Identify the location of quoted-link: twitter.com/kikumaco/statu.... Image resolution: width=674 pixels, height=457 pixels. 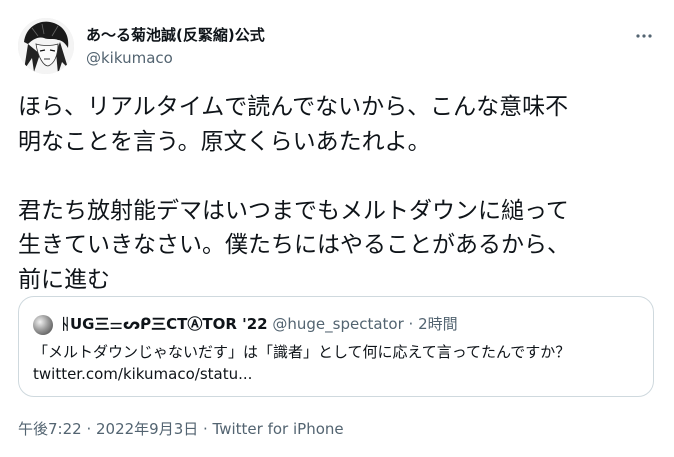
(301, 374).